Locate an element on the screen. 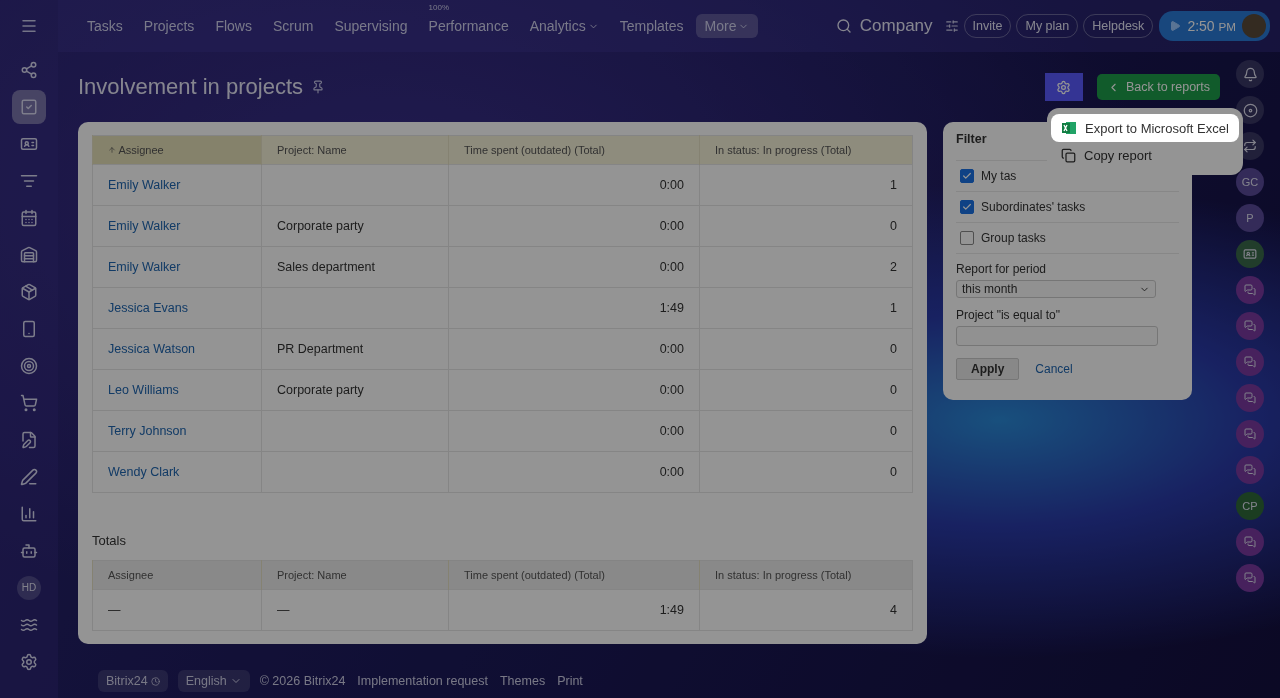 This screenshot has height=698, width=1280. assignee-link: Leo Williams is located at coordinates (143, 390).